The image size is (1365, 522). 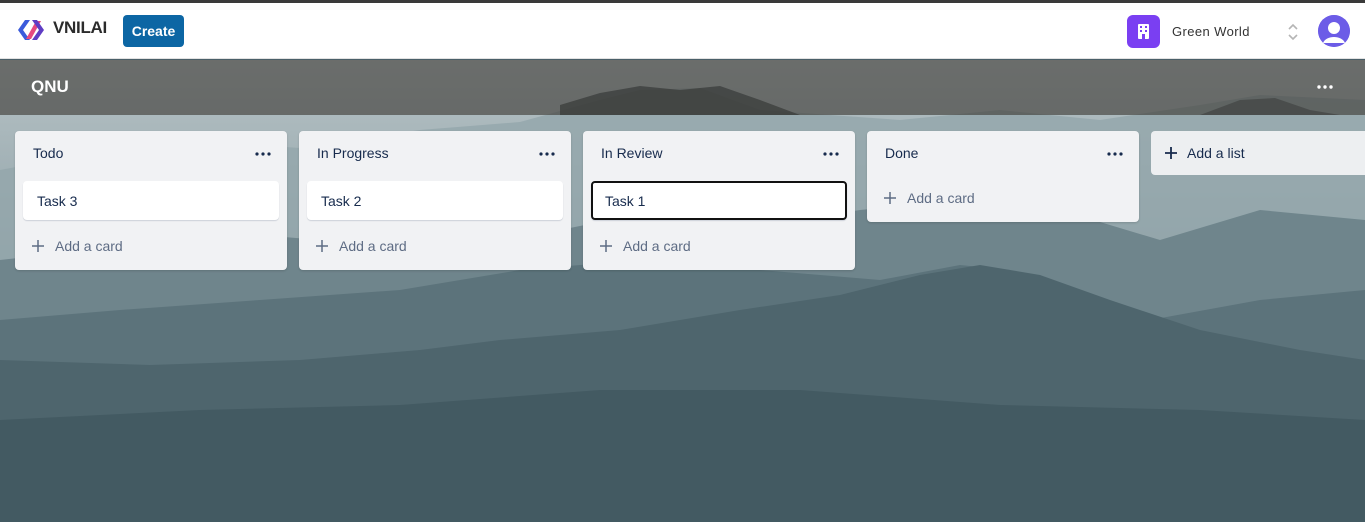 What do you see at coordinates (153, 31) in the screenshot?
I see `create-button: Create` at bounding box center [153, 31].